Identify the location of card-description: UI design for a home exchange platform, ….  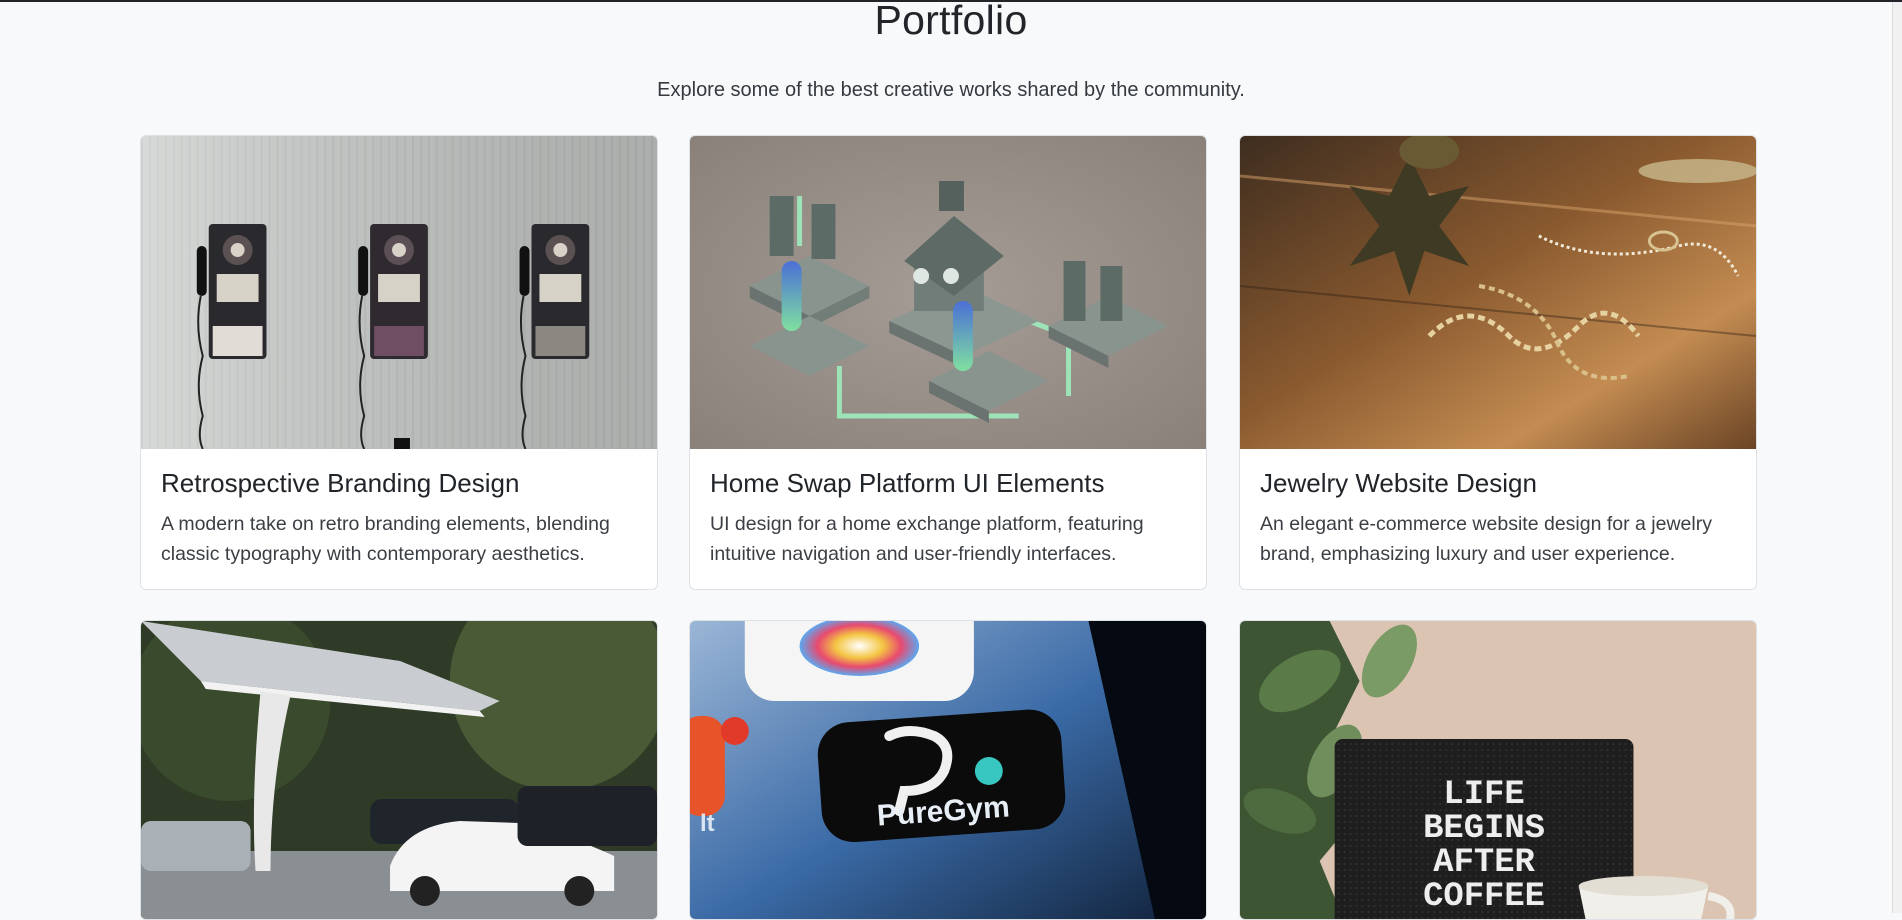
(927, 539).